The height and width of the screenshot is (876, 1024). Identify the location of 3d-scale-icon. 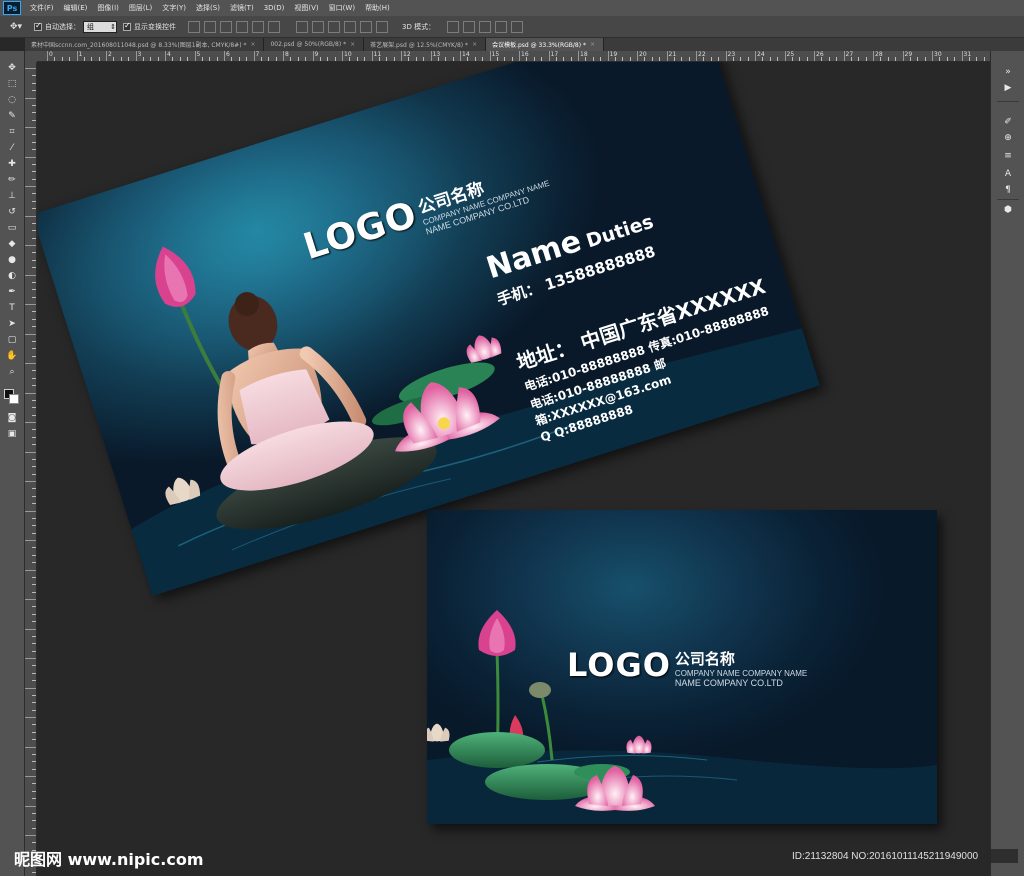
(517, 26).